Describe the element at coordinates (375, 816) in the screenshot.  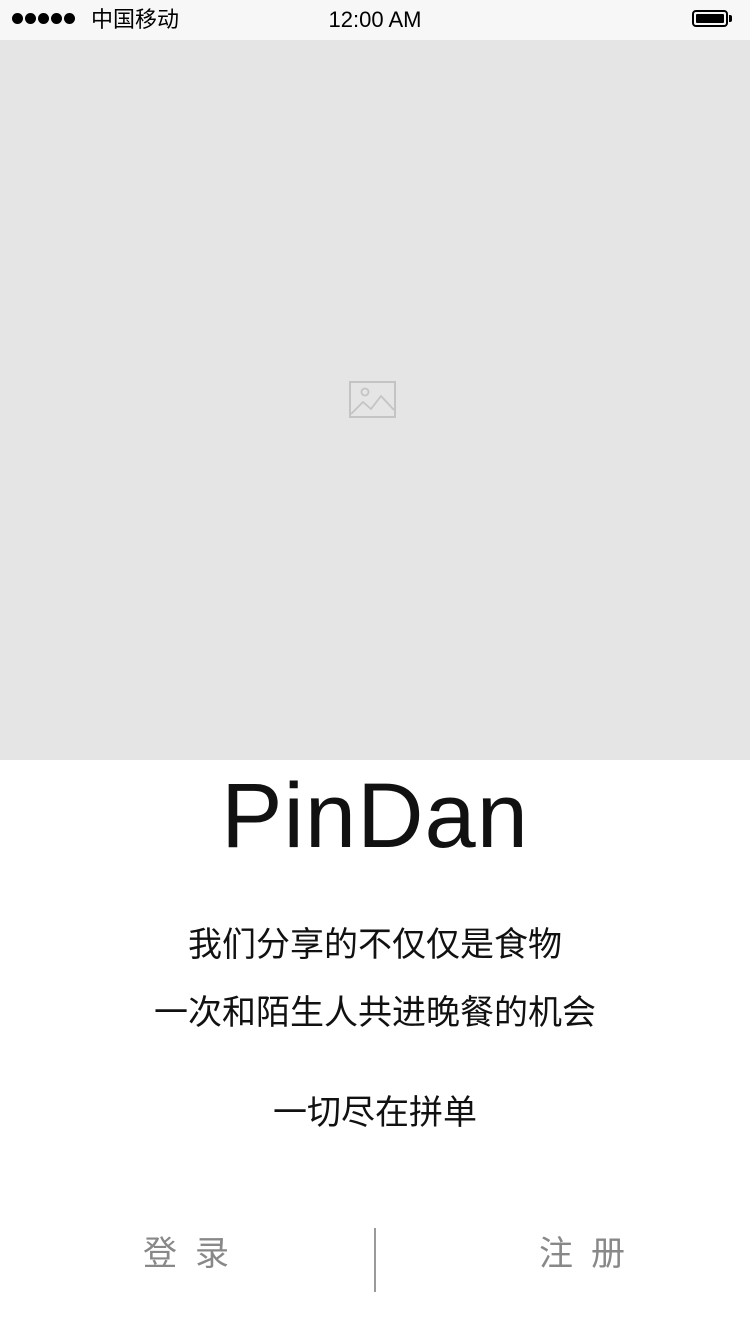
I see `app-title: PinDan` at that location.